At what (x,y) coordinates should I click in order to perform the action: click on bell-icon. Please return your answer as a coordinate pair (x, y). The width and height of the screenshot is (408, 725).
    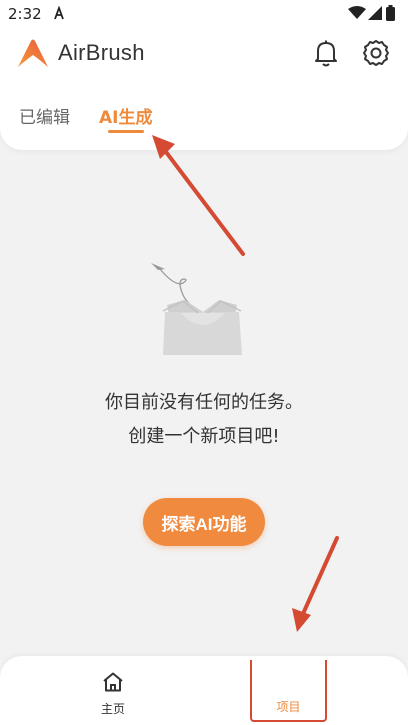
    Looking at the image, I should click on (326, 53).